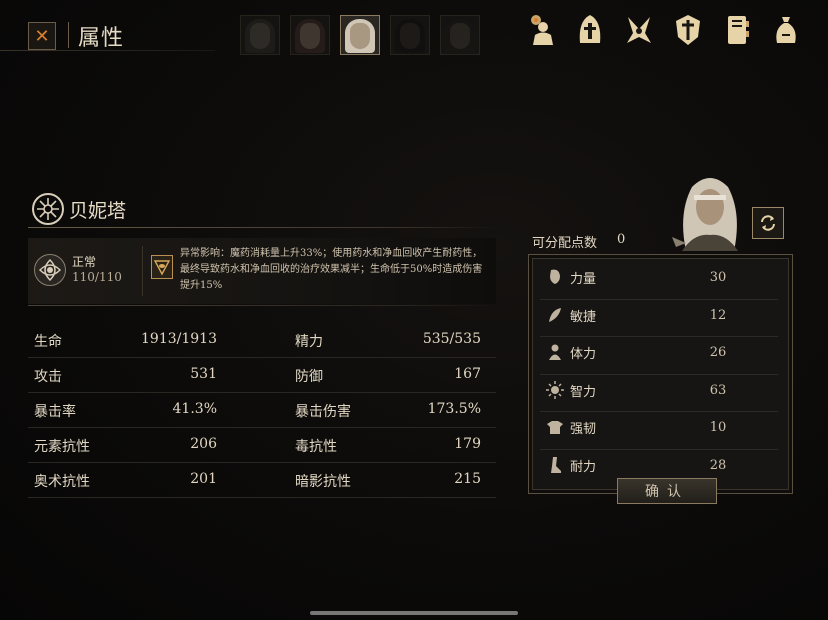 Image resolution: width=828 pixels, height=620 pixels. What do you see at coordinates (203, 444) in the screenshot?
I see `stat-value: 206` at bounding box center [203, 444].